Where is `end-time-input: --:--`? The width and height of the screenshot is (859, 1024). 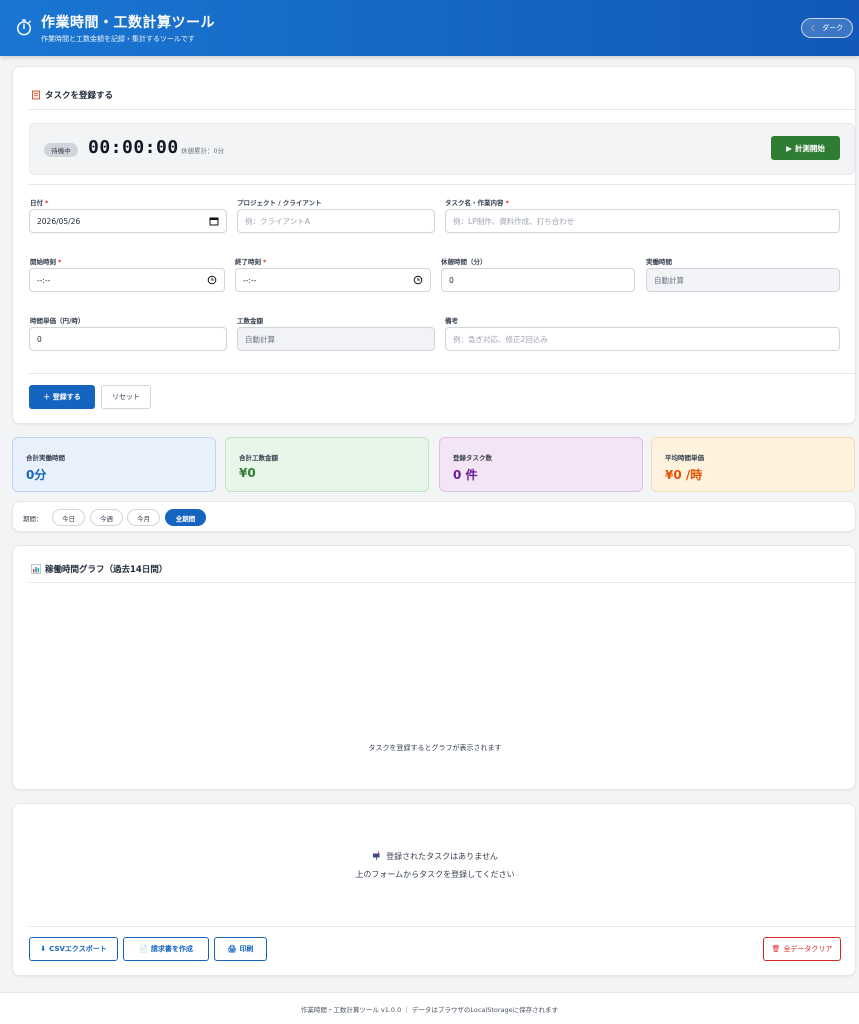
end-time-input: --:-- is located at coordinates (333, 280).